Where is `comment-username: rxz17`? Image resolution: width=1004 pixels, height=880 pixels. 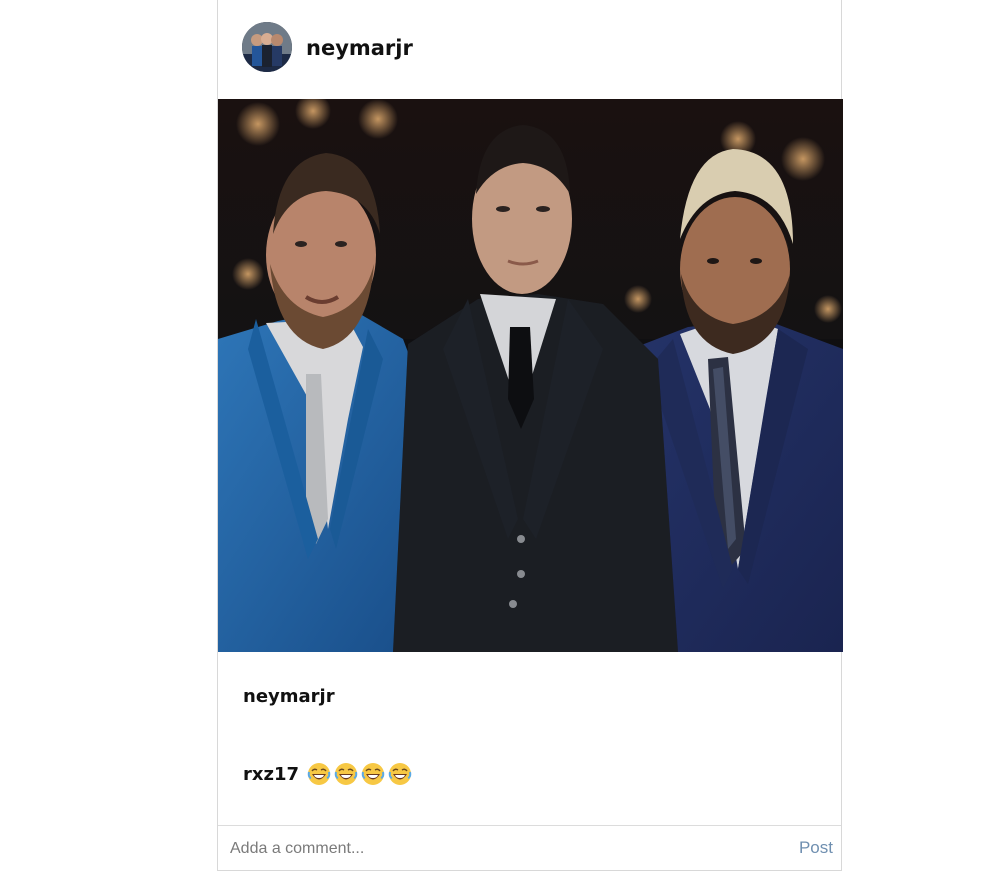 comment-username: rxz17 is located at coordinates (271, 774).